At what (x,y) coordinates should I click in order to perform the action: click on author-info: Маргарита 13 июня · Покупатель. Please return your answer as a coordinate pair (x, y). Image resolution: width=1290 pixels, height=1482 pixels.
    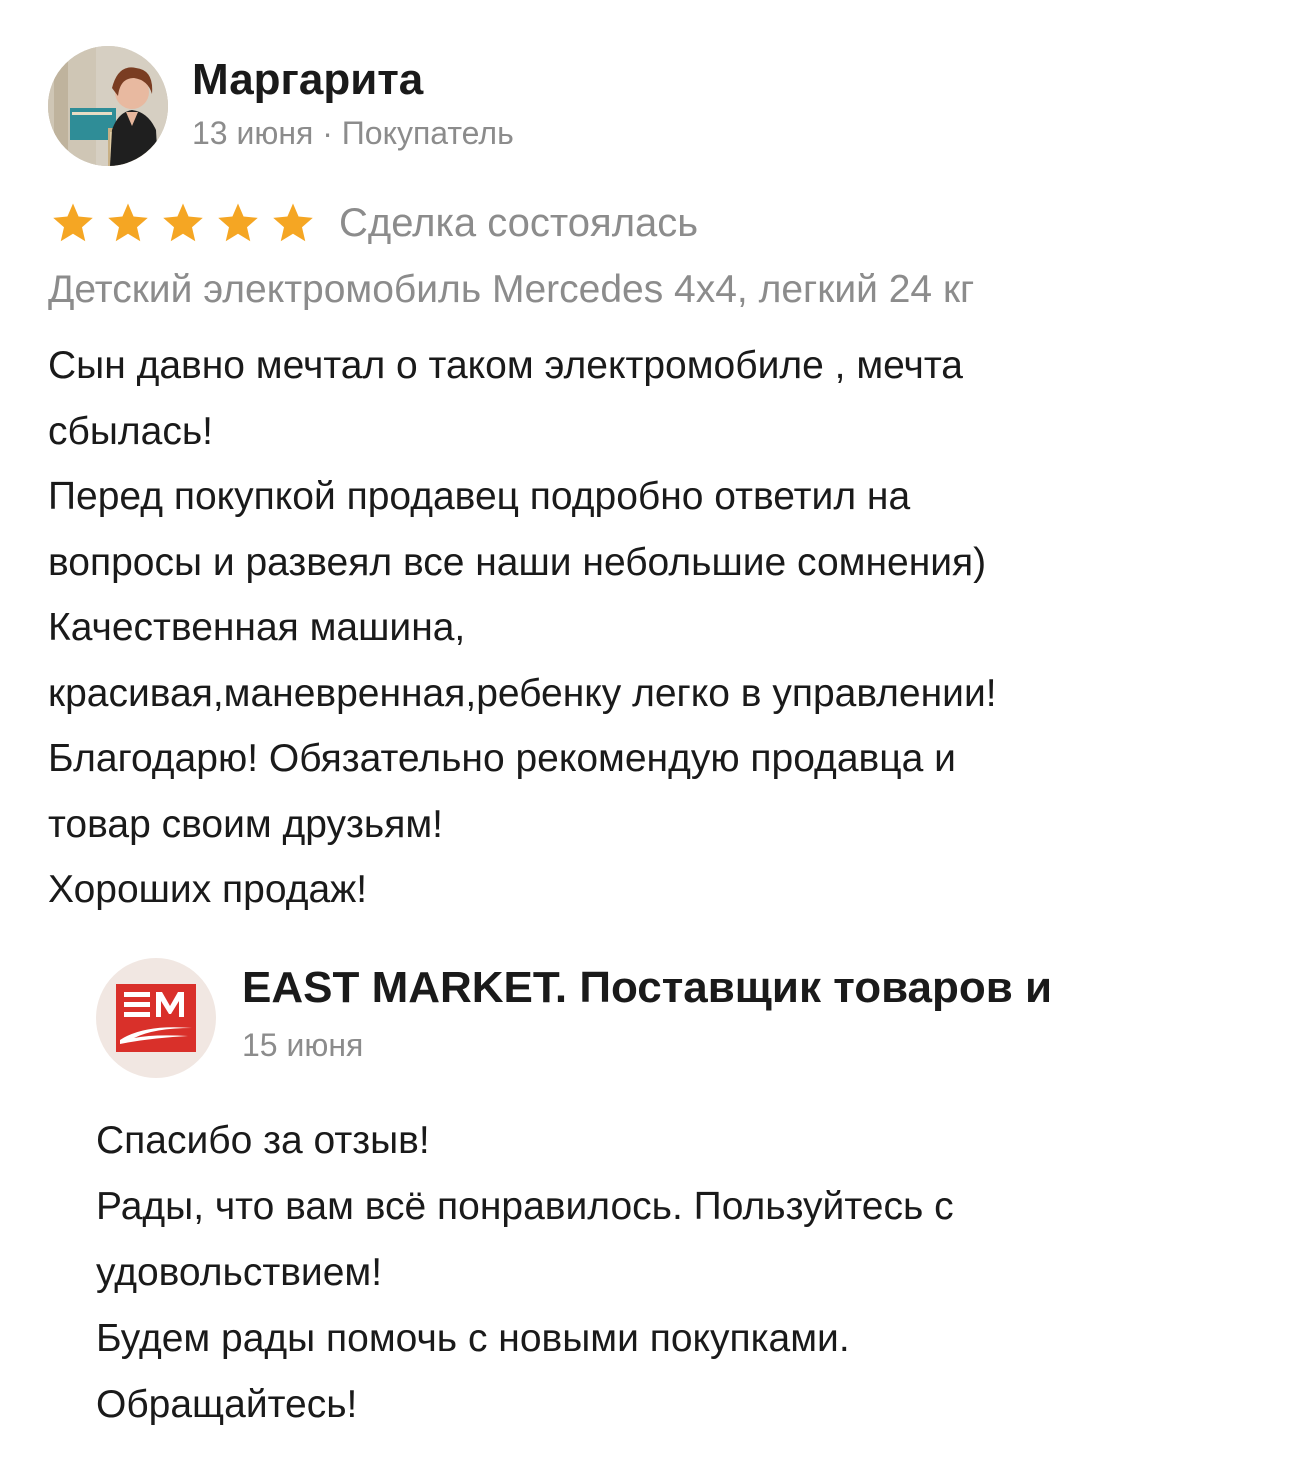
    Looking at the image, I should click on (353, 103).